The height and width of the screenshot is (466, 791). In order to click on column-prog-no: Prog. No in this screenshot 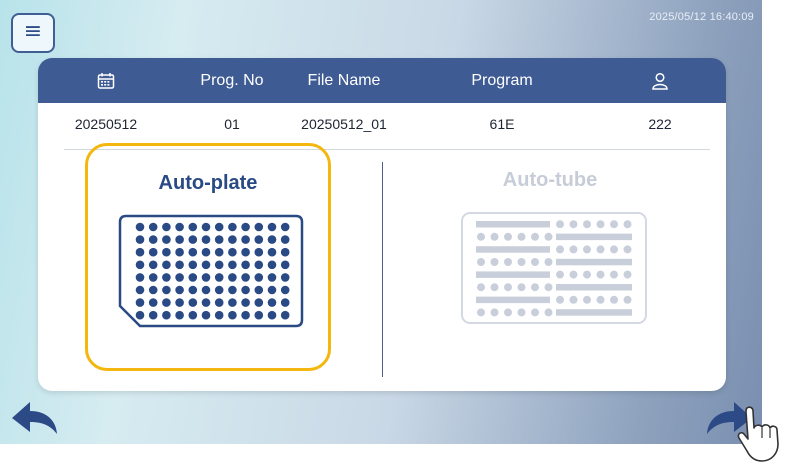, I will do `click(232, 80)`.